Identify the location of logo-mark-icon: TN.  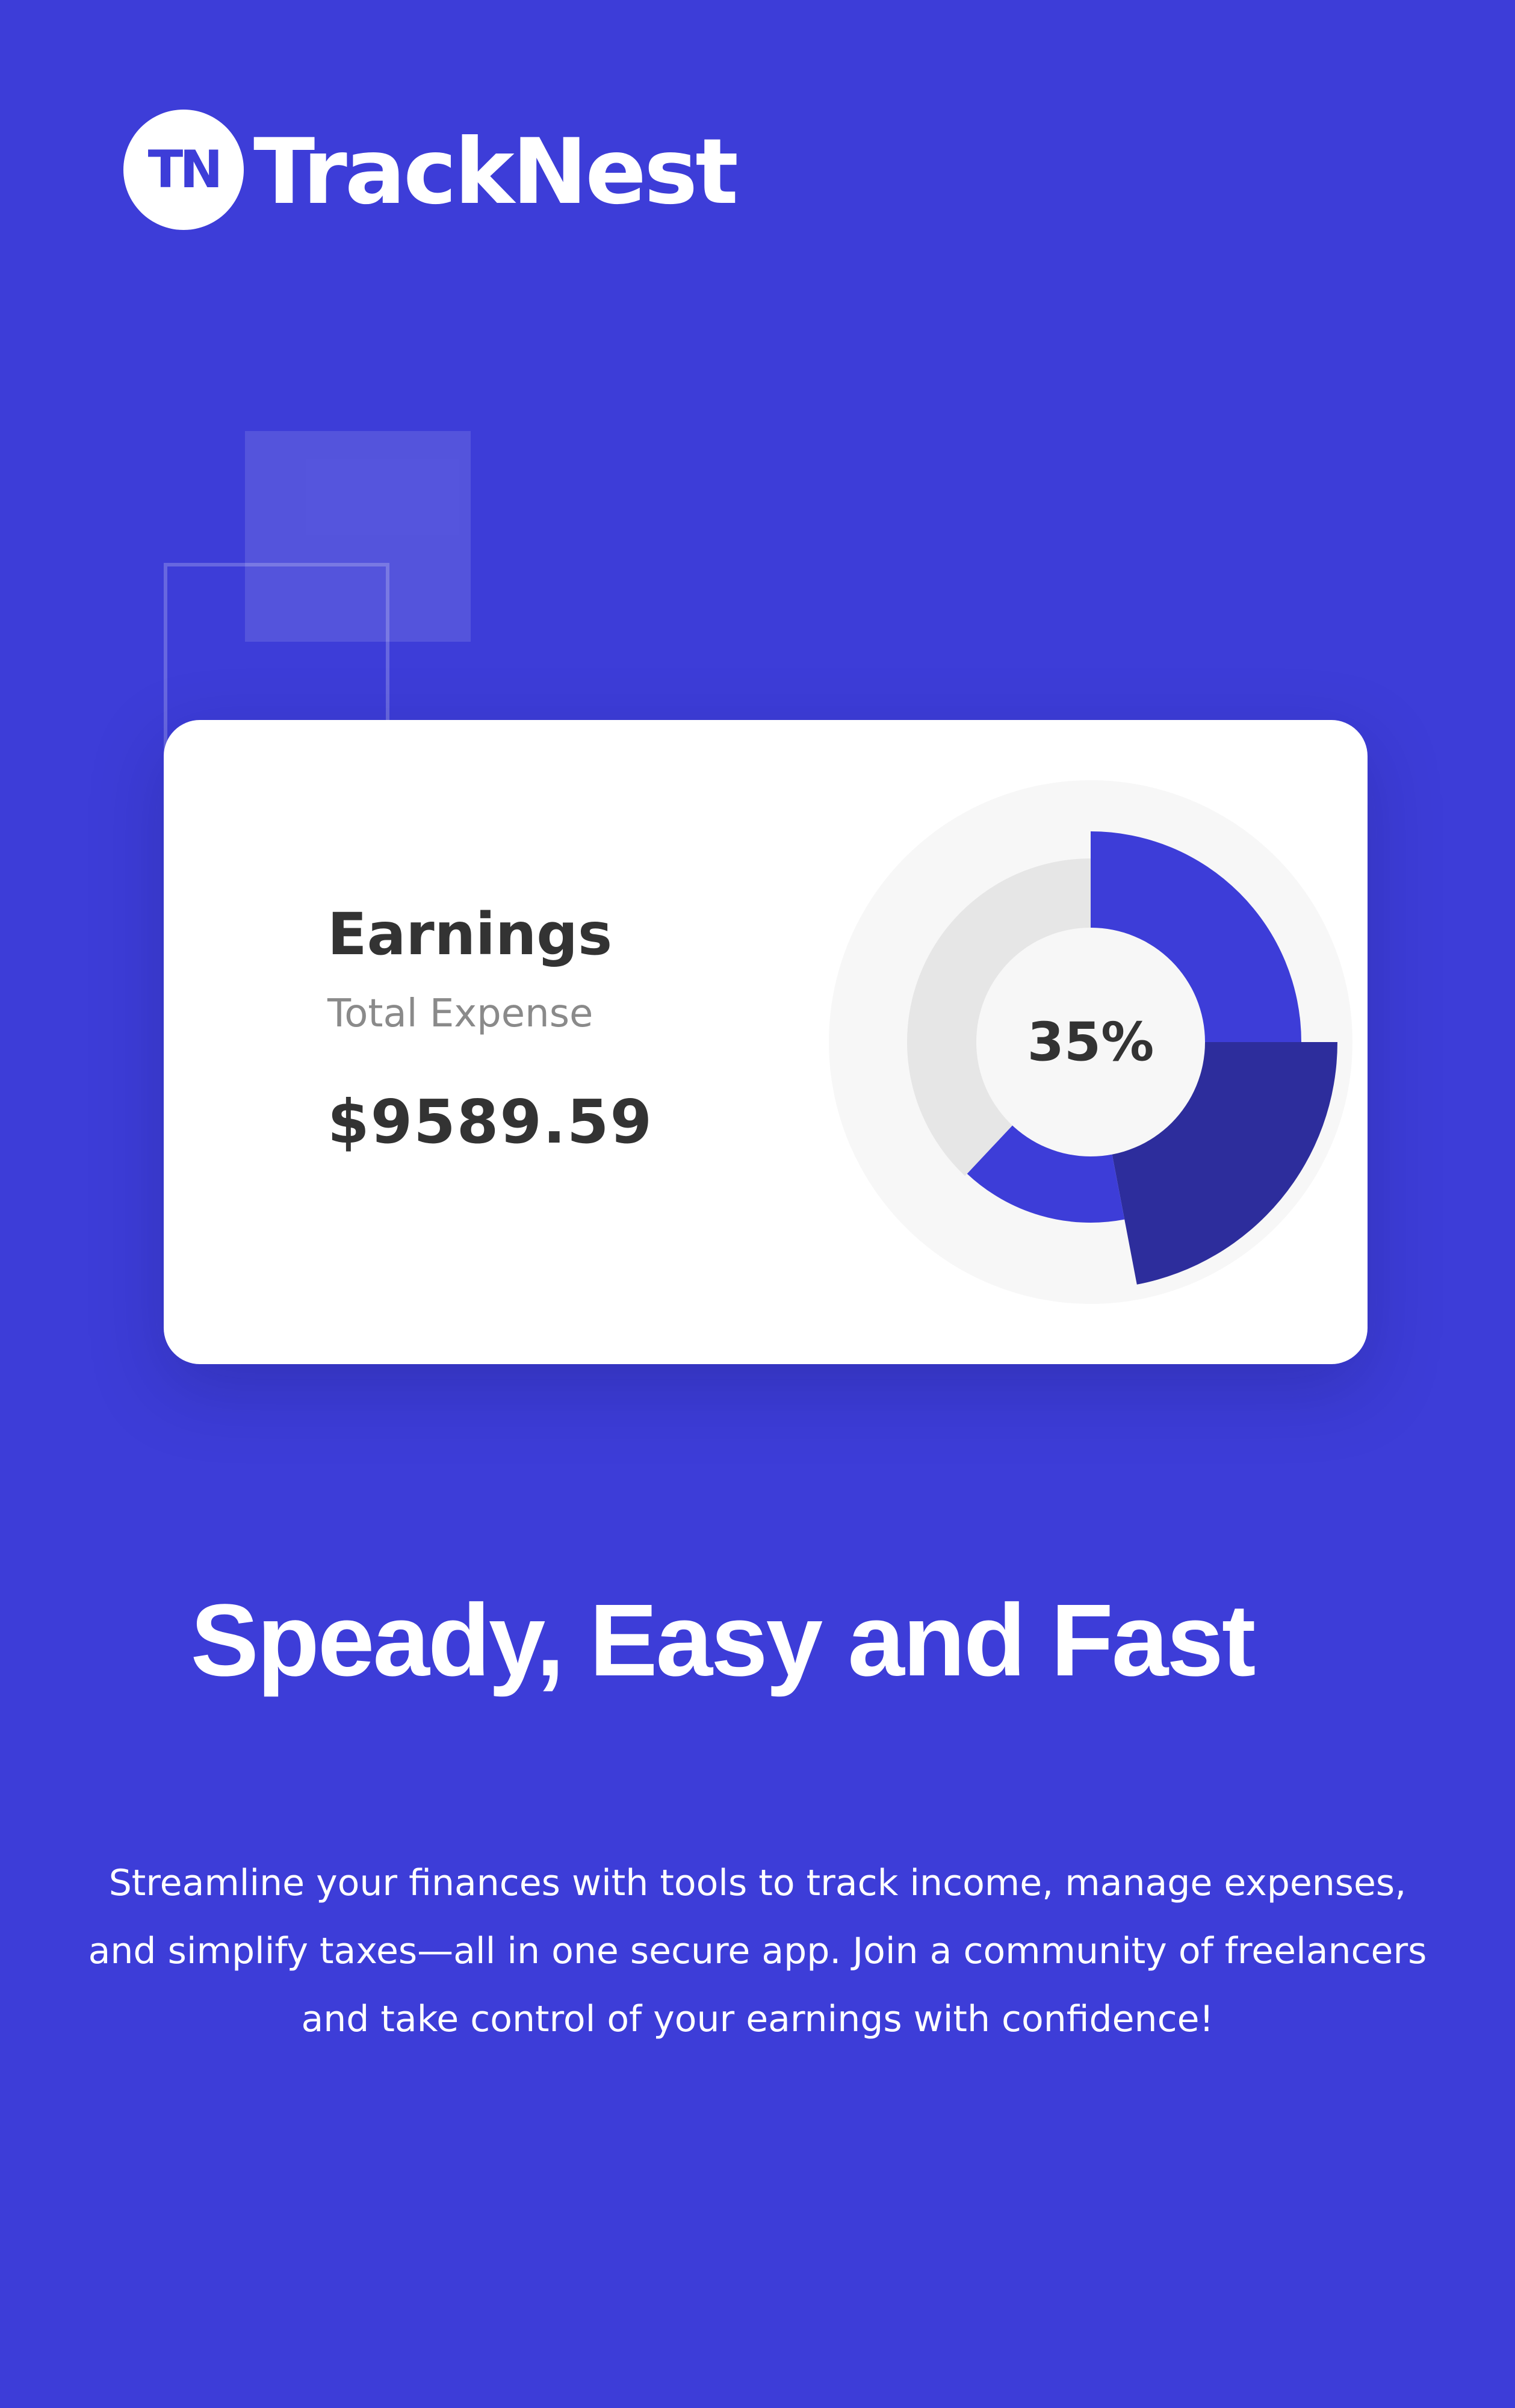
(183, 170).